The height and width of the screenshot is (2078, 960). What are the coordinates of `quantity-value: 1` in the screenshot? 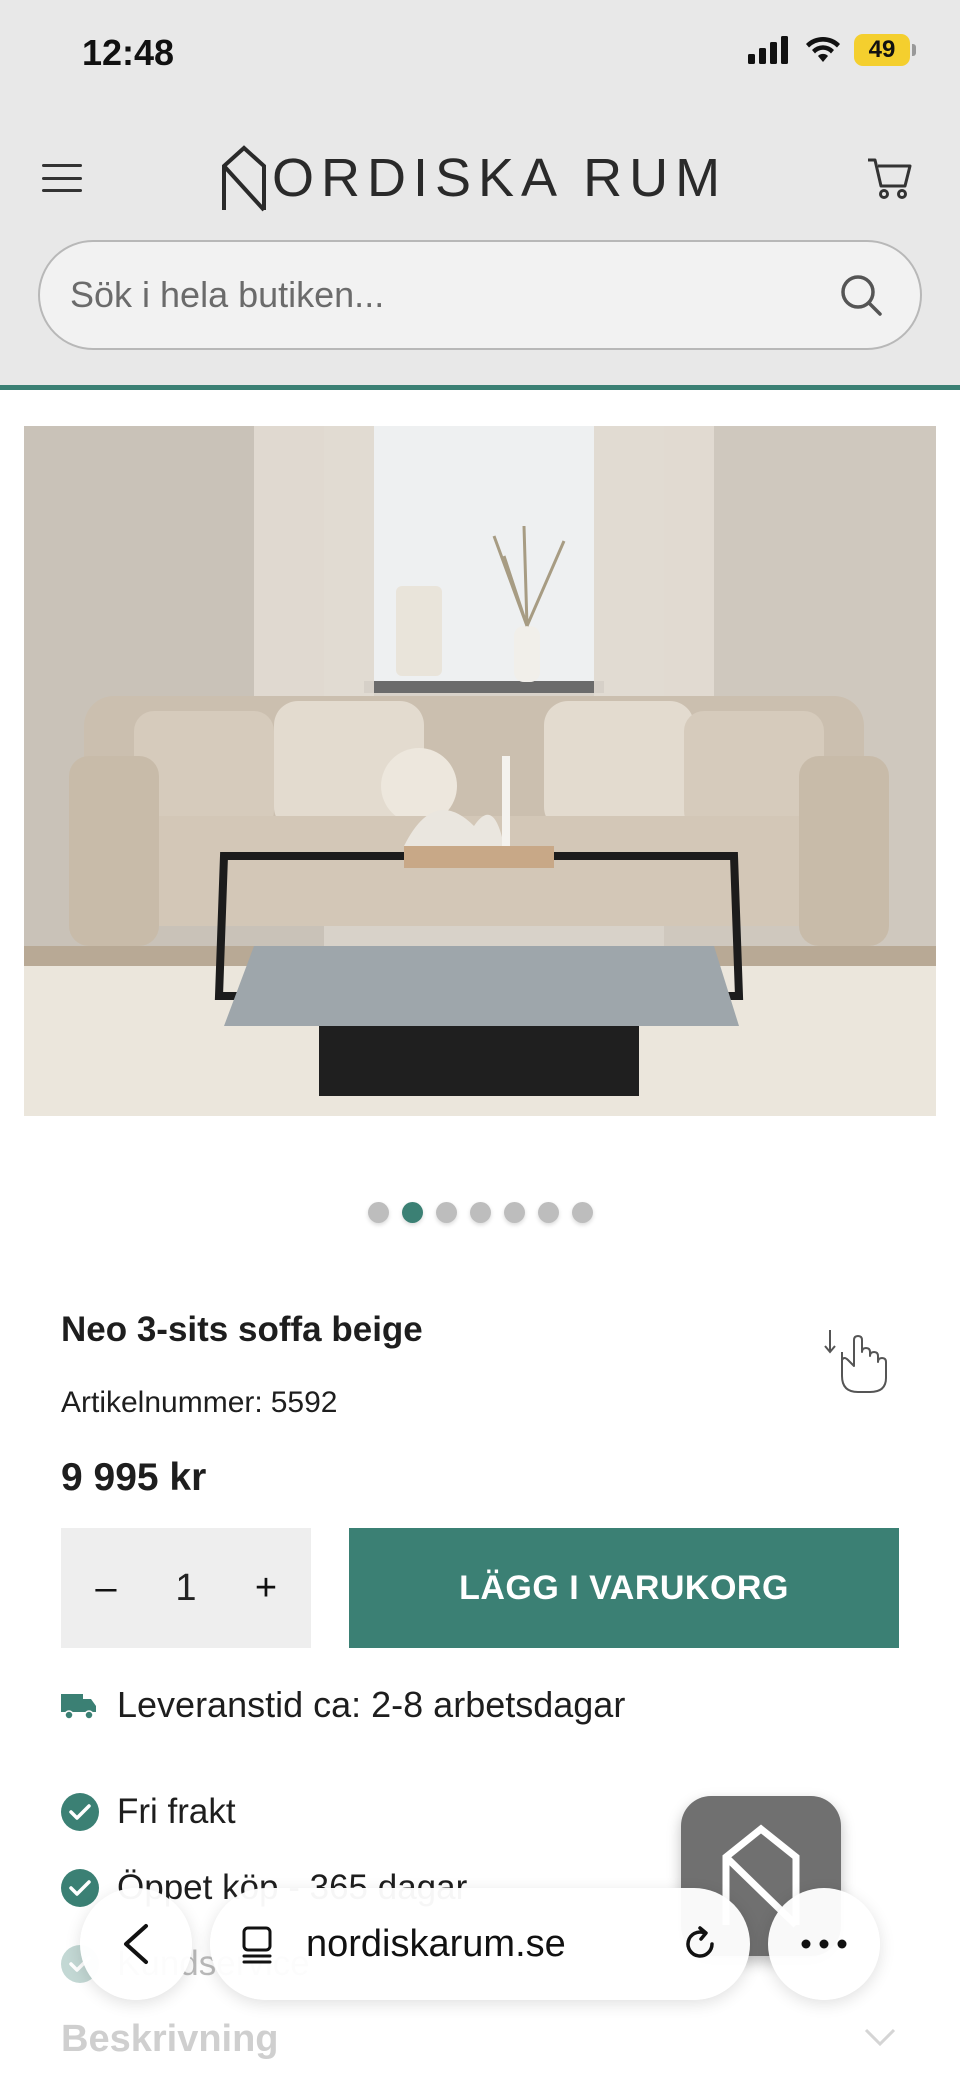 It's located at (186, 1588).